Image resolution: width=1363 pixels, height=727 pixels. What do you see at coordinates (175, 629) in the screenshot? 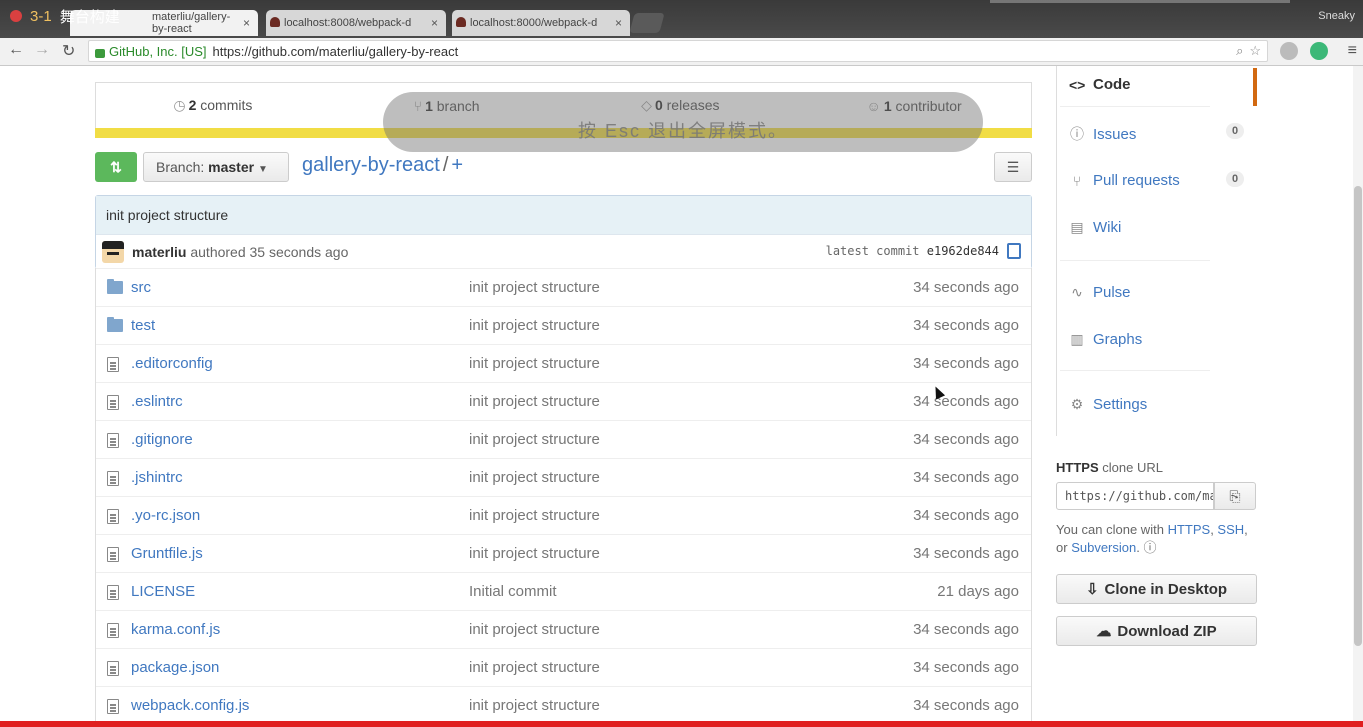
I see `file-name-link: karma.conf.js` at bounding box center [175, 629].